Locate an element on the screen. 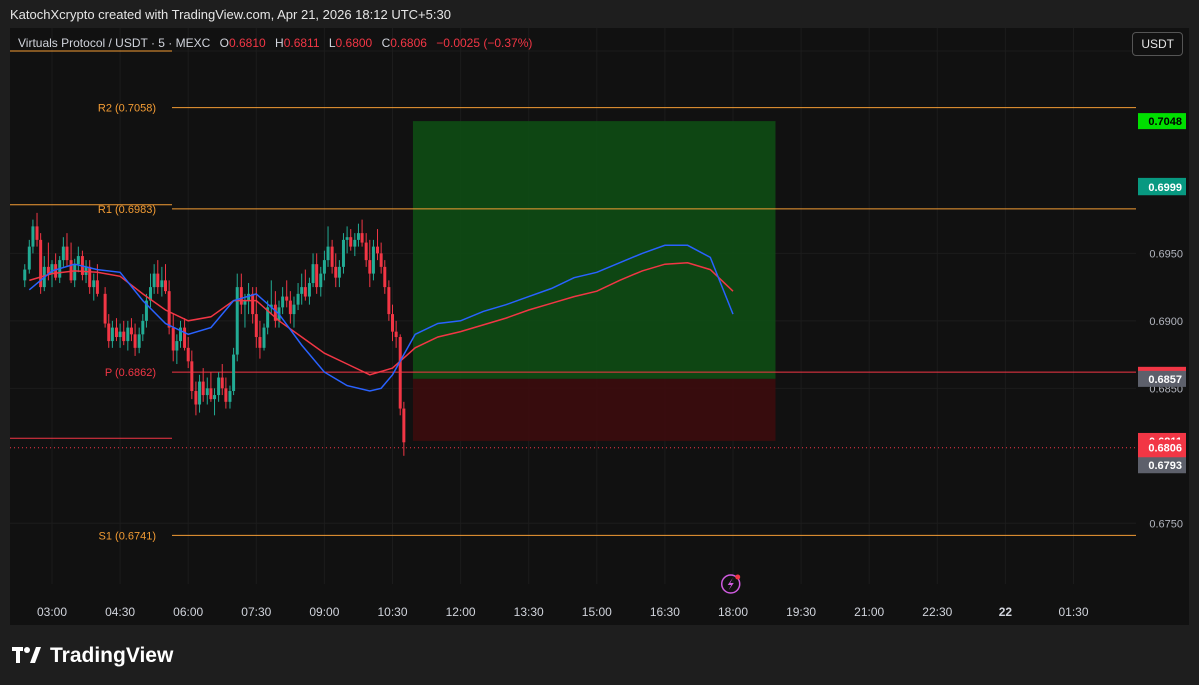 This screenshot has width=1199, height=685. y-tick-label: 0.6900 is located at coordinates (1166, 322).